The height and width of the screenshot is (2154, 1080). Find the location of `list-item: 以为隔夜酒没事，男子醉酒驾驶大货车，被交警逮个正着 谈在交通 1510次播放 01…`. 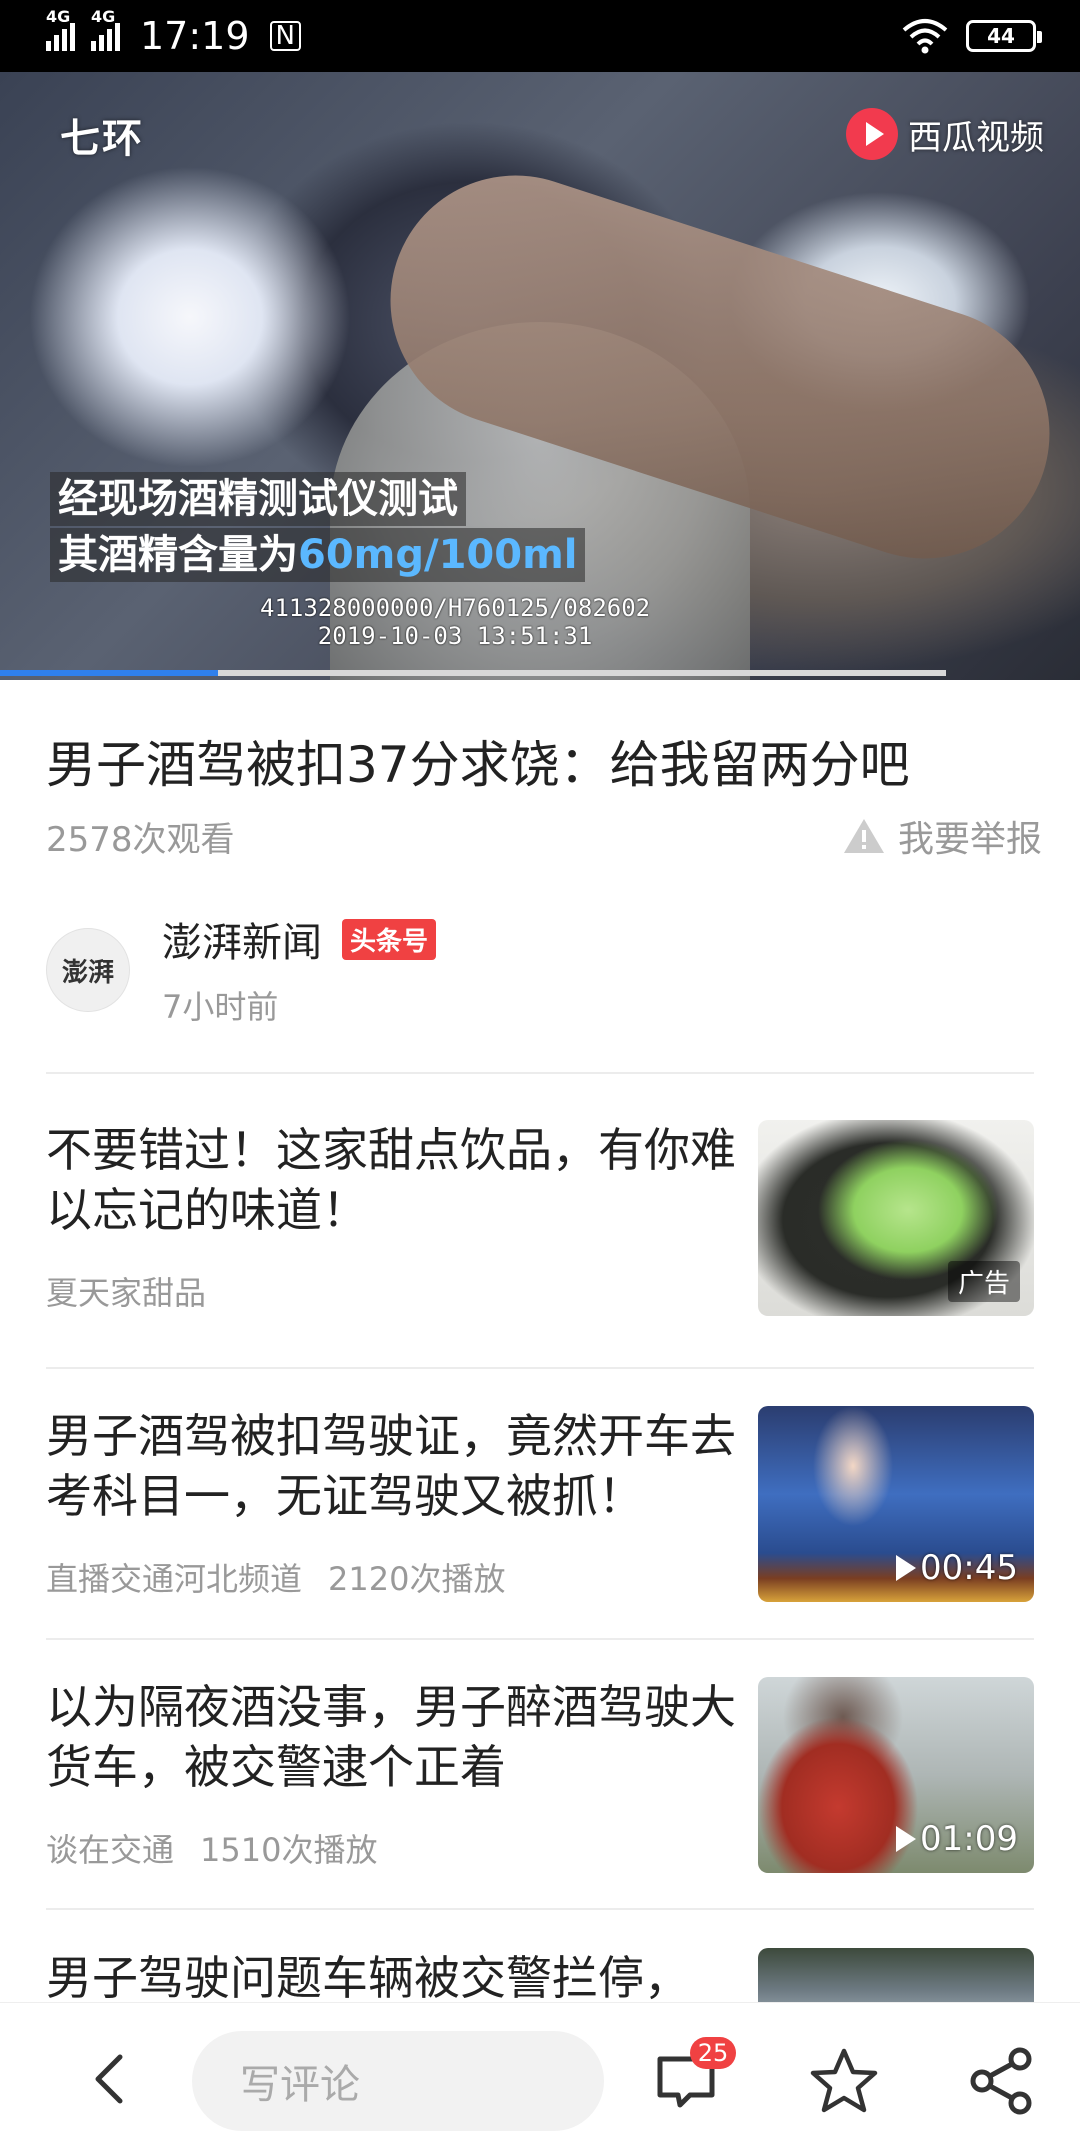

list-item: 以为隔夜酒没事，男子醉酒驾驶大货车，被交警逮个正着 谈在交通 1510次播放 01… is located at coordinates (540, 1777).